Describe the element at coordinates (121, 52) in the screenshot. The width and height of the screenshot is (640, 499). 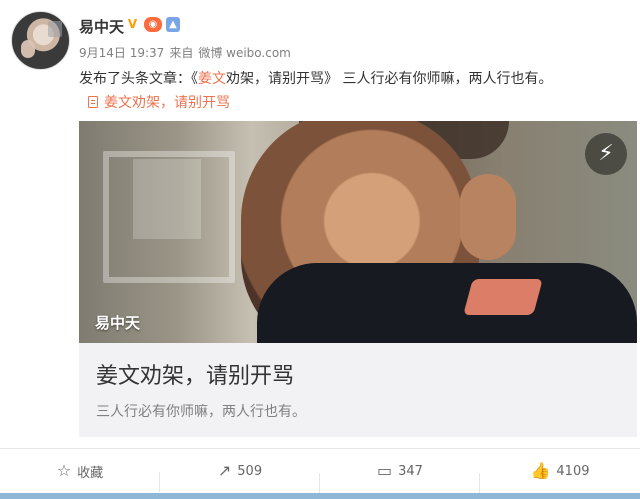
I see `post-time: 9月14日 19:37` at that location.